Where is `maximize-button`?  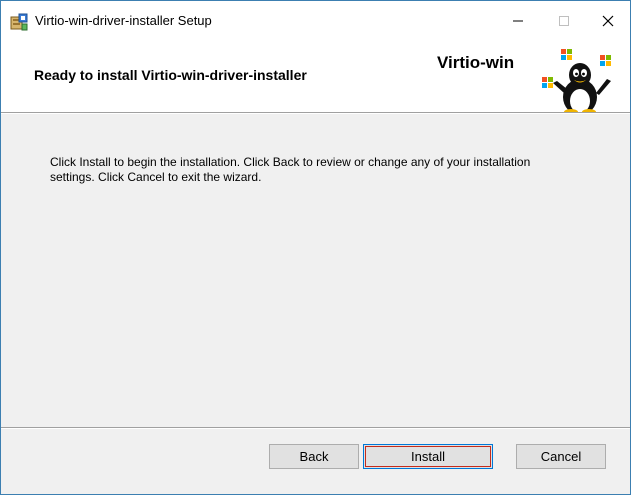 maximize-button is located at coordinates (564, 21).